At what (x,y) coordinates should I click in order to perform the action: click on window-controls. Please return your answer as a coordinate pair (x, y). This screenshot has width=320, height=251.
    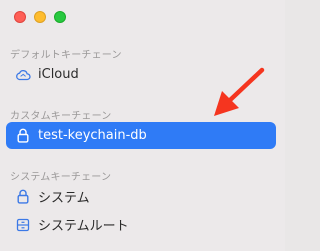
    Looking at the image, I should click on (40, 17).